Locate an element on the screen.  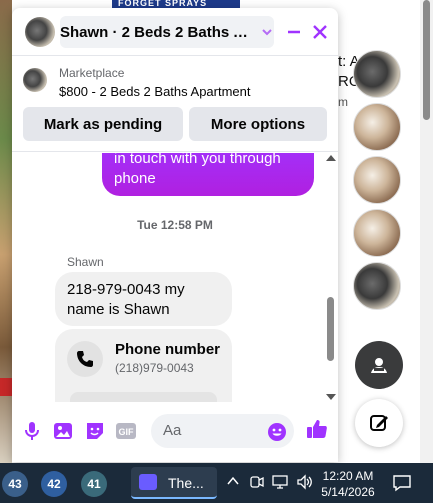
contact-avatar is located at coordinates (40, 32).